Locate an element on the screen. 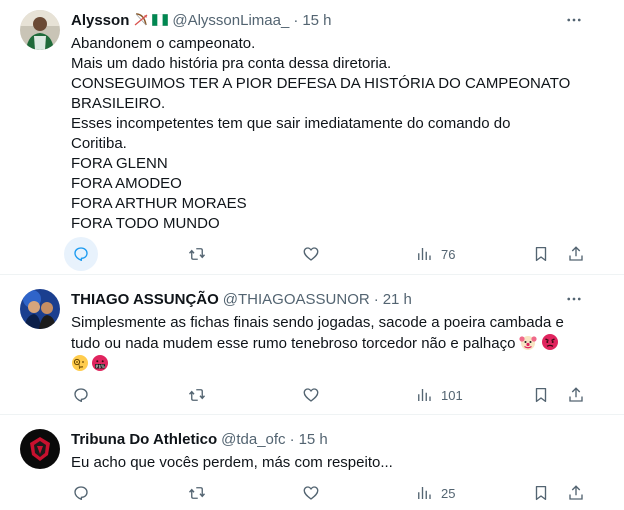 The height and width of the screenshot is (510, 624). tweet-line: FORA GLENN is located at coordinates (119, 163).